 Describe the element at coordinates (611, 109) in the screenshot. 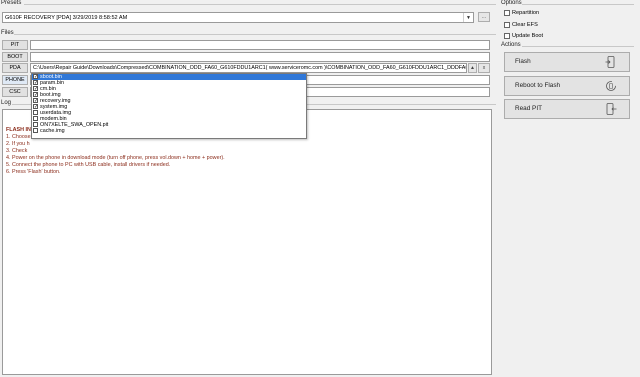

I see `read-pit-icon` at that location.